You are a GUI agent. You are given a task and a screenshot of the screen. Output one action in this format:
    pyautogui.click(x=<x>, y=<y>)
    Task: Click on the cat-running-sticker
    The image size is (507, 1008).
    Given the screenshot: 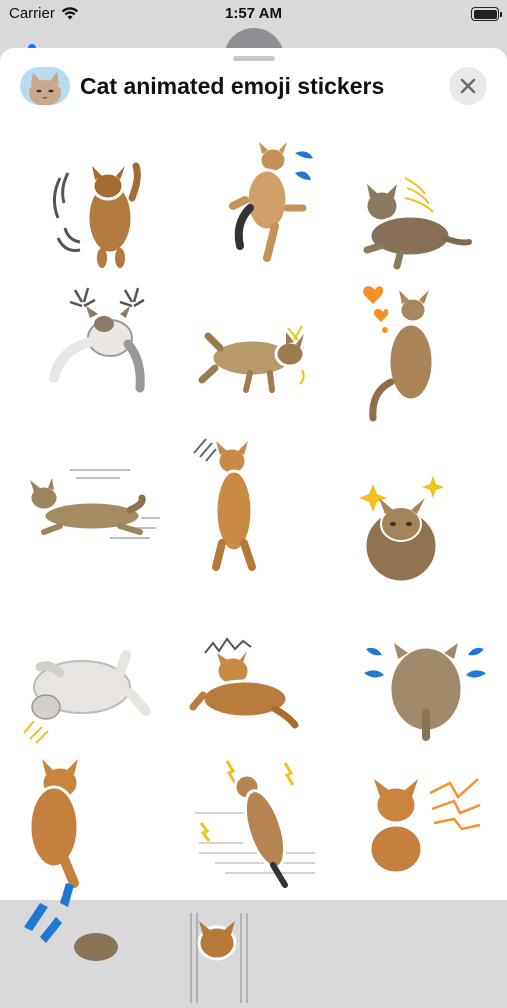 What is the action you would take?
    pyautogui.click(x=95, y=528)
    